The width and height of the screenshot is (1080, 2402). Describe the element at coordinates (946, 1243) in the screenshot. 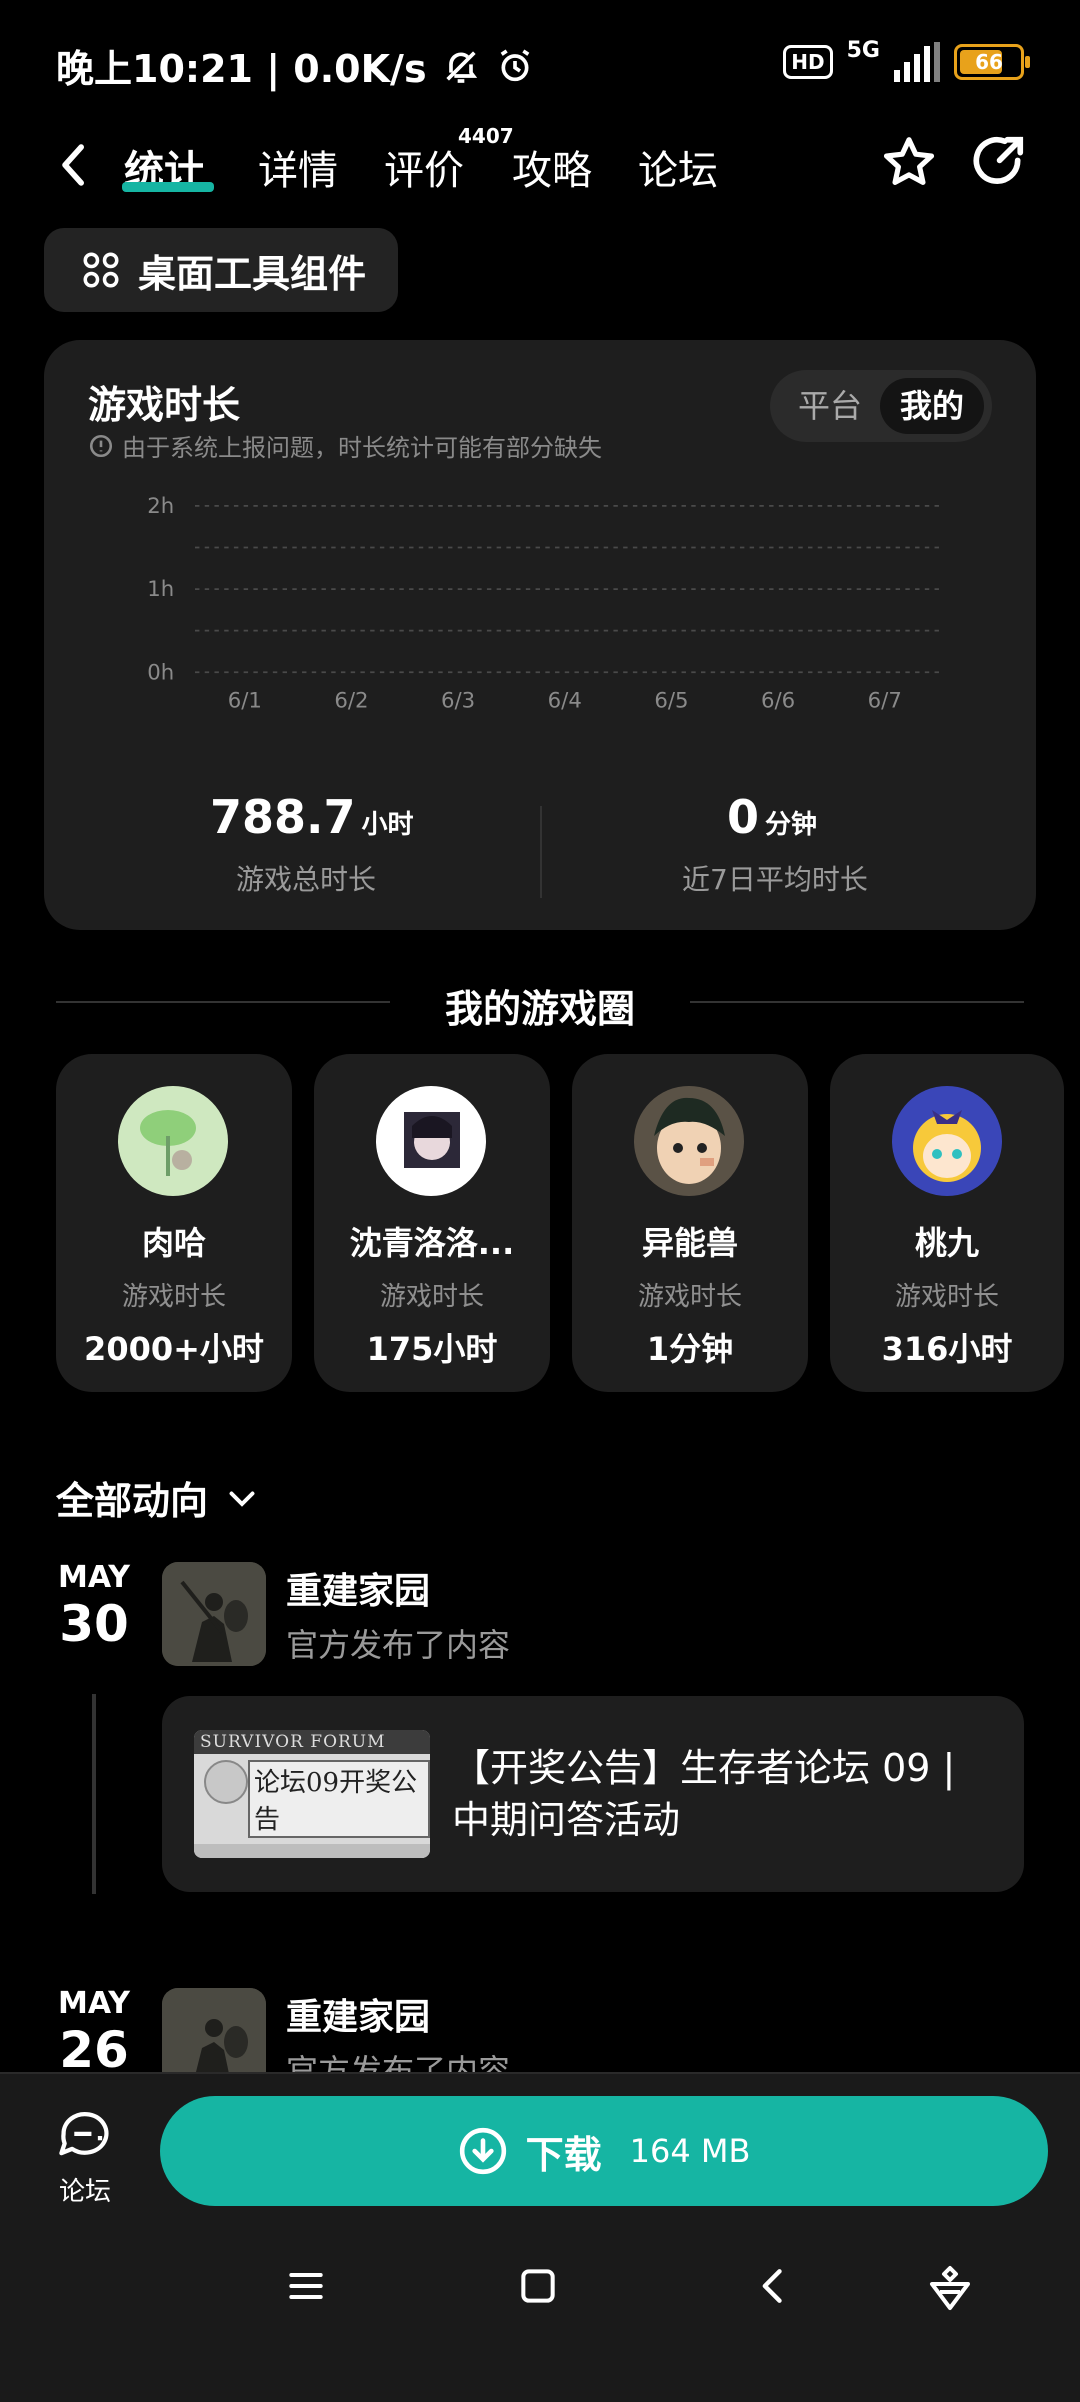

I see `friend-name: 桃九` at that location.